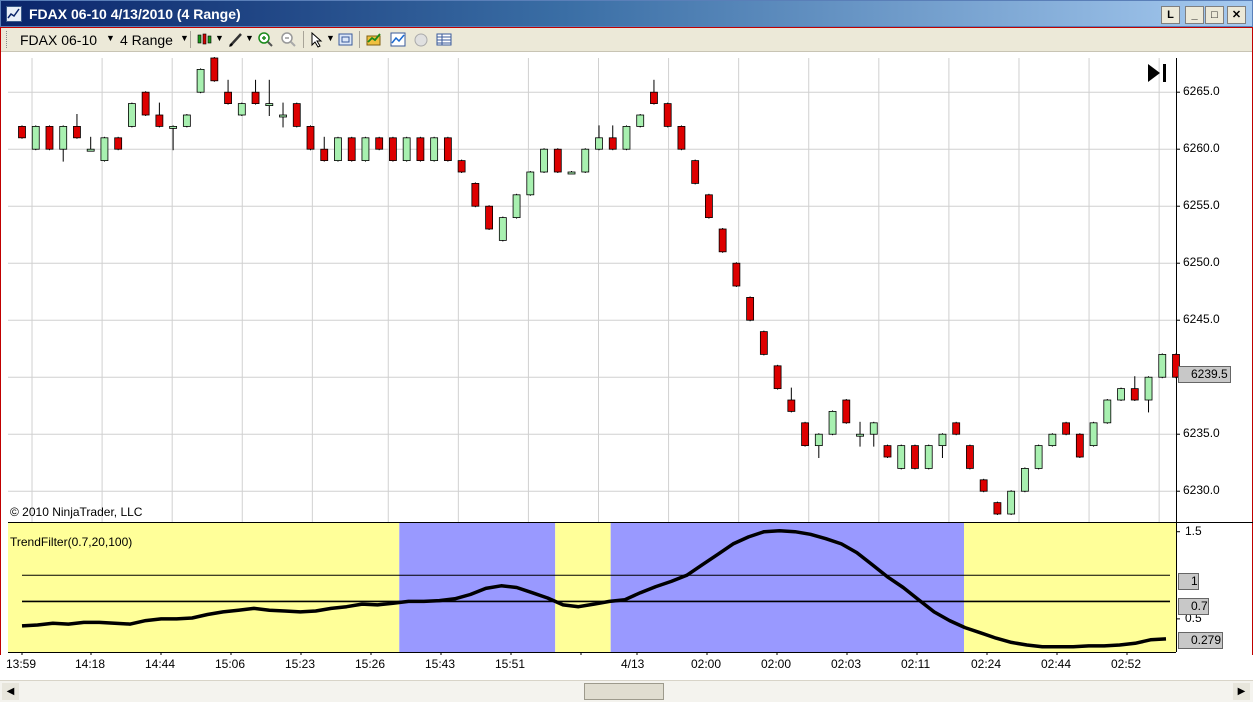  I want to click on go-to-end-icon, so click(1158, 73).